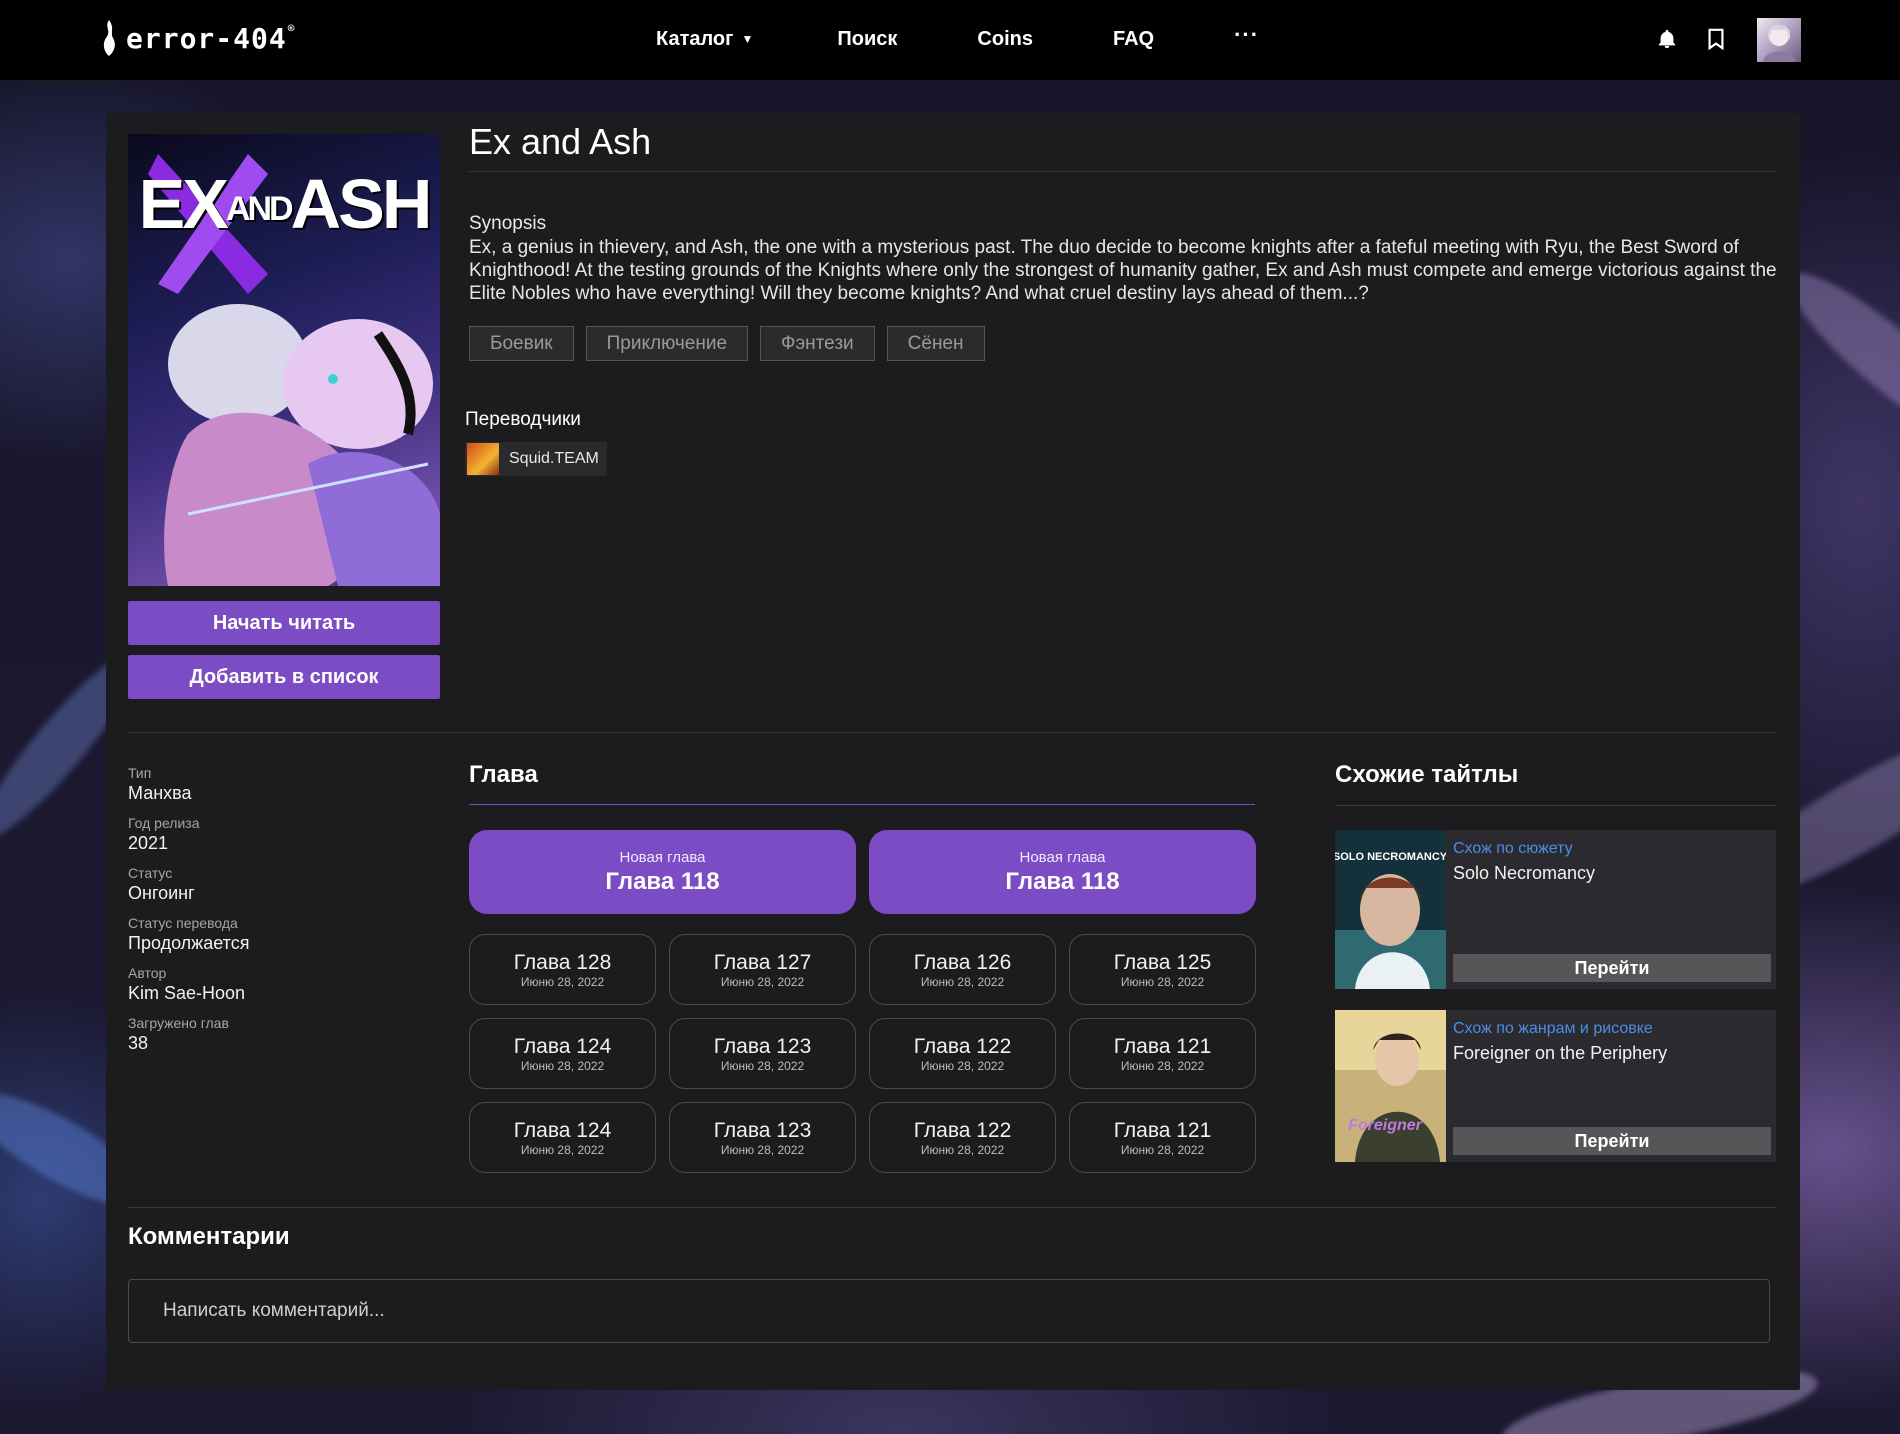 This screenshot has height=1434, width=1900. What do you see at coordinates (285, 204) in the screenshot?
I see `cover-title: EXANDASH` at bounding box center [285, 204].